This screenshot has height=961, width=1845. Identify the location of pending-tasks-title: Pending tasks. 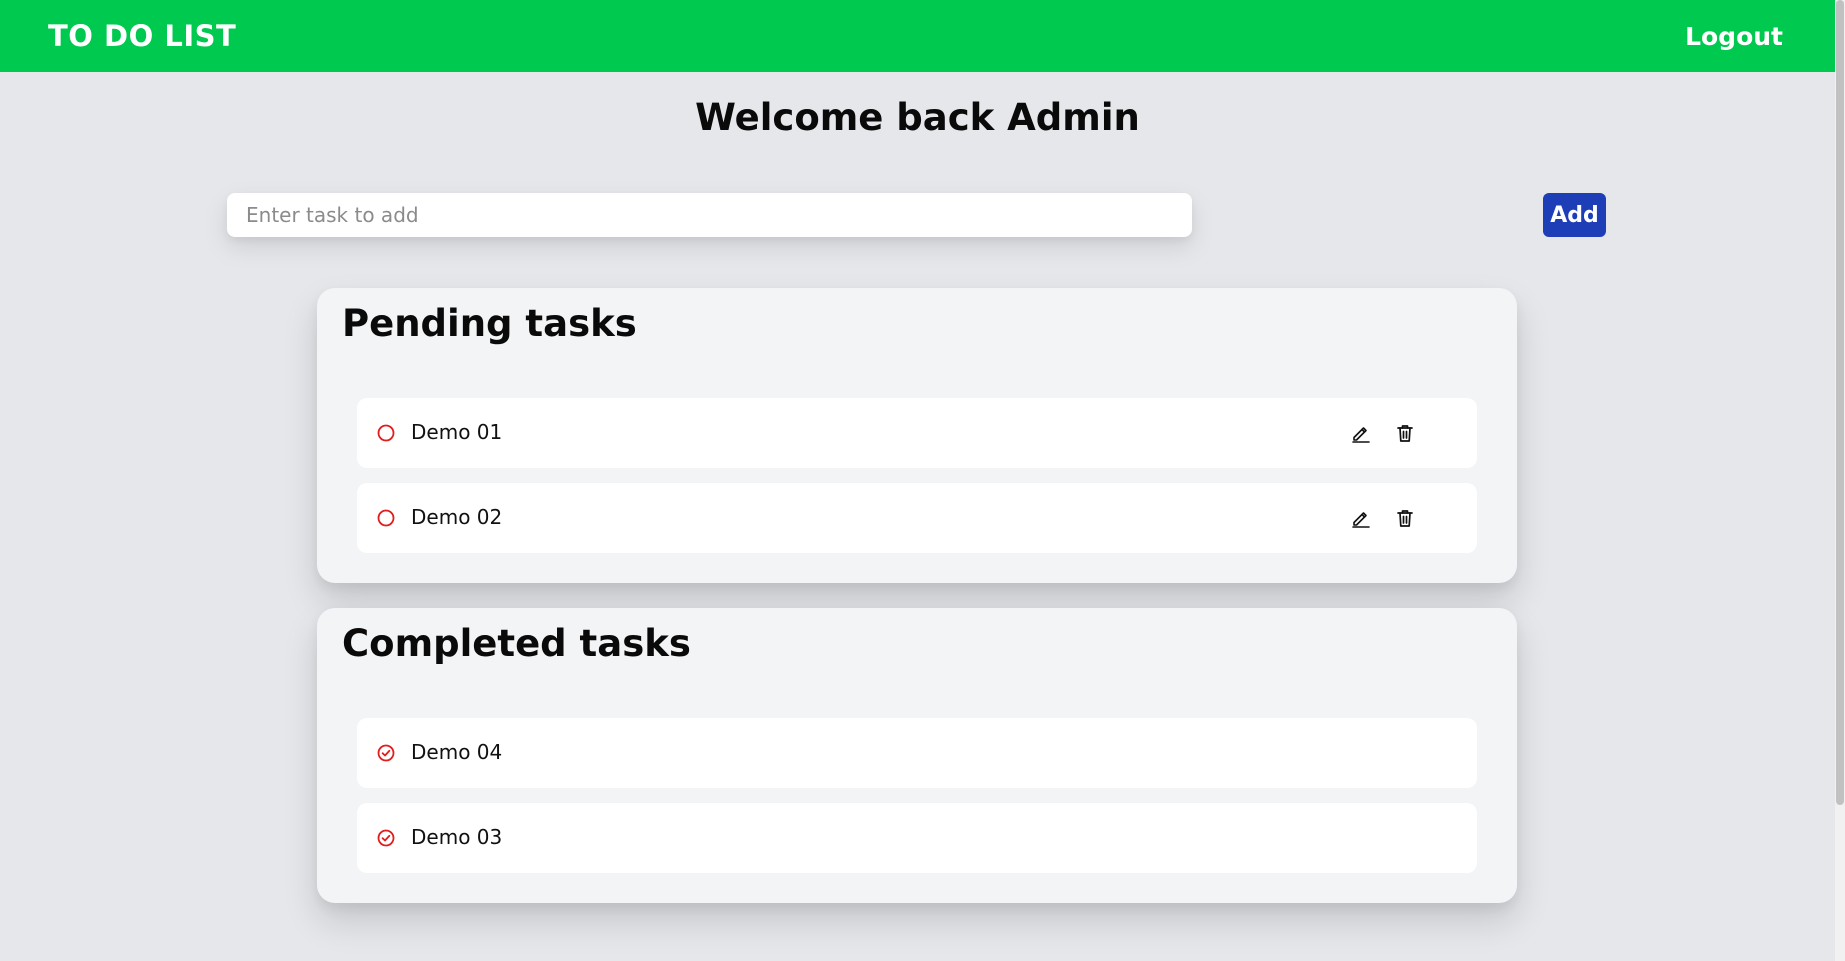
(489, 323).